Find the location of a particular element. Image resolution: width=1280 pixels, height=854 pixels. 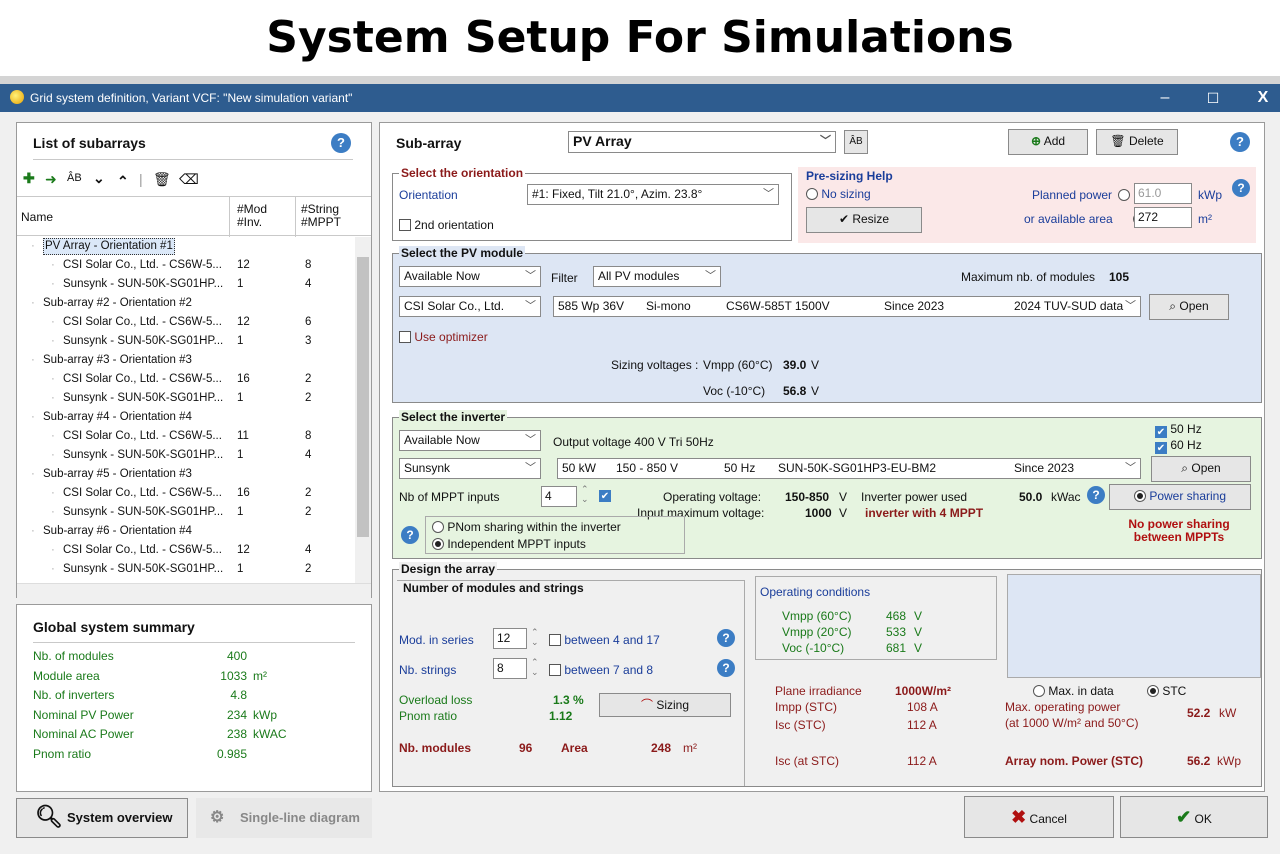

use-optimizer-checkbox: Use optimizer is located at coordinates (443, 337).